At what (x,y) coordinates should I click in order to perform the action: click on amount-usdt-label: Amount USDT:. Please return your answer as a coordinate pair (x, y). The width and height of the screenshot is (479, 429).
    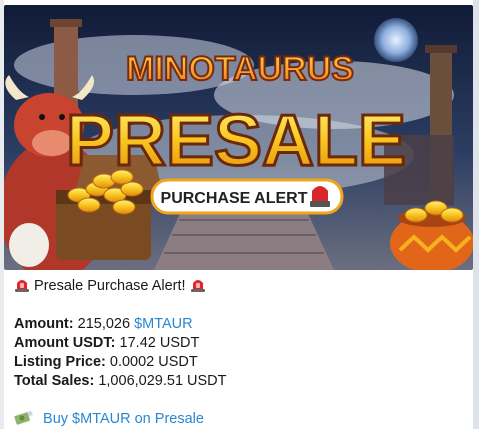
    Looking at the image, I should click on (65, 343).